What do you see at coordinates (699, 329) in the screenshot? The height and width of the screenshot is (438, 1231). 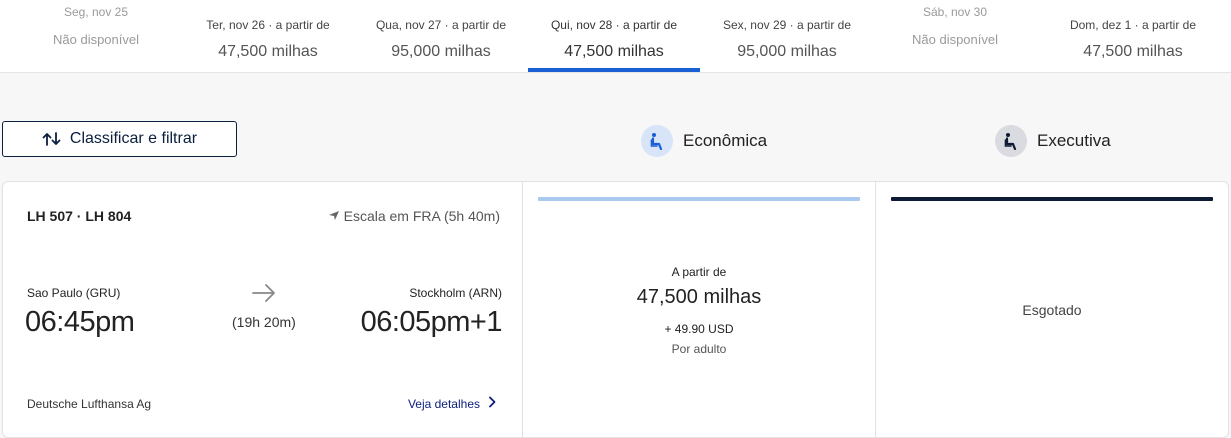 I see `fare-taxes: + 49.90 USD` at bounding box center [699, 329].